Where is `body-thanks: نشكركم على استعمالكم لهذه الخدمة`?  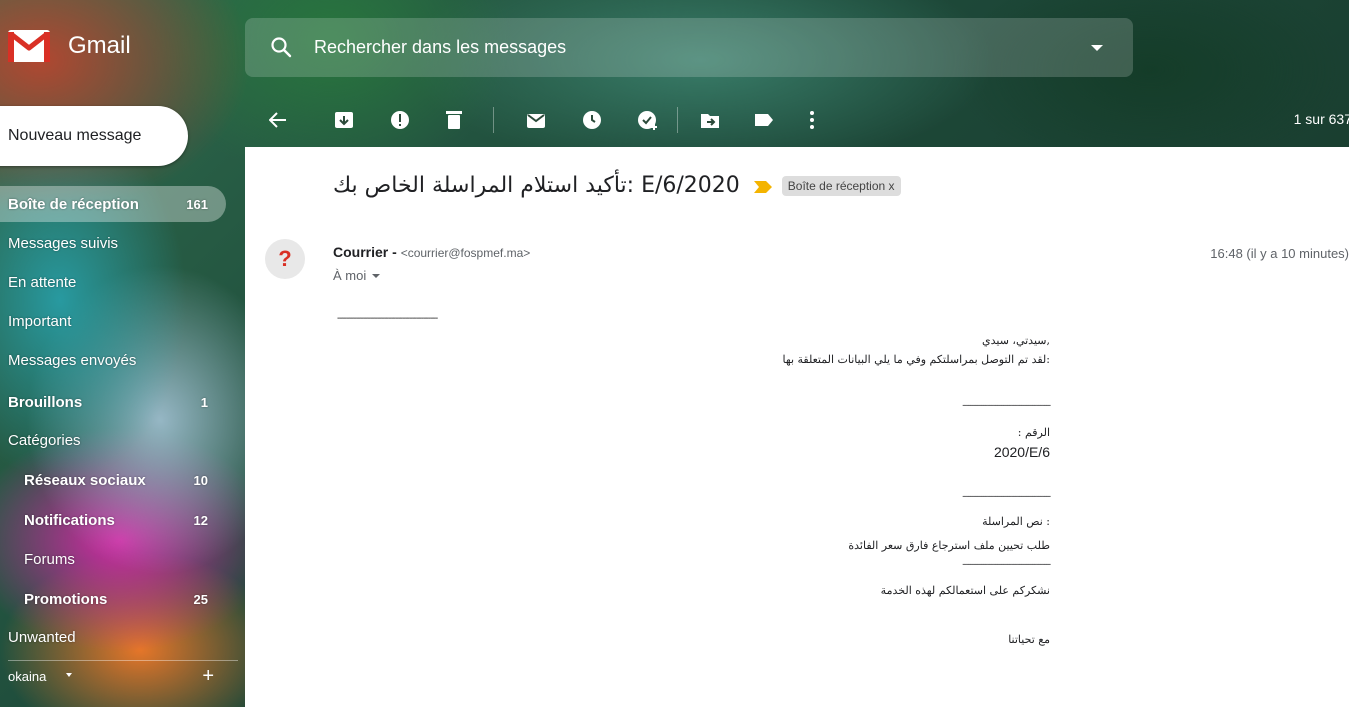
body-thanks: نشكركم على استعمالكم لهذه الخدمة is located at coordinates (965, 590).